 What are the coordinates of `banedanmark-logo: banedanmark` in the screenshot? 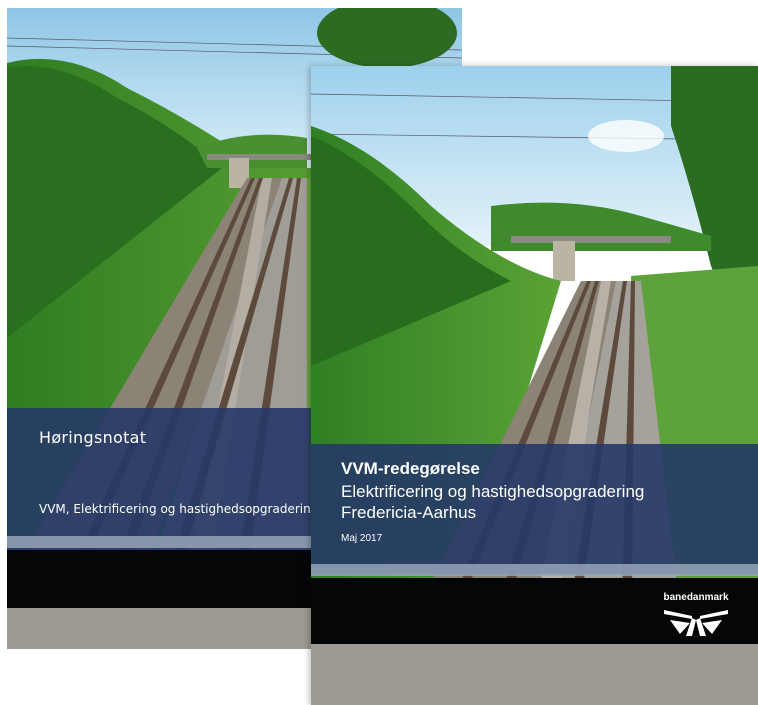 It's located at (696, 616).